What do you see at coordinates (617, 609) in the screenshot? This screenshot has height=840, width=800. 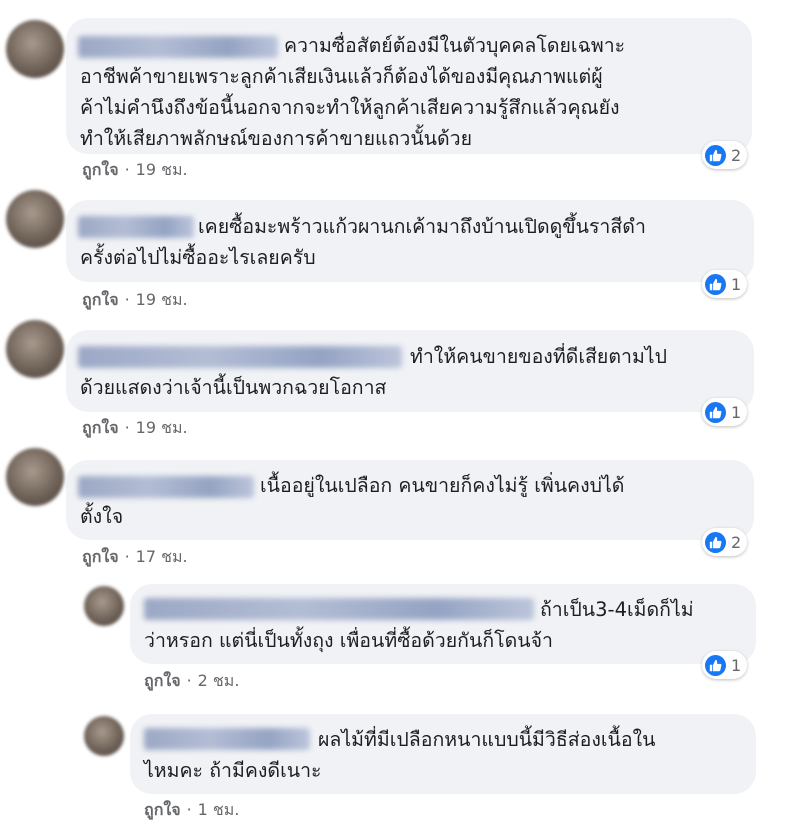 I see `comment-text-line: ถ้าเป็น3-4เม็ดก็ไม่` at bounding box center [617, 609].